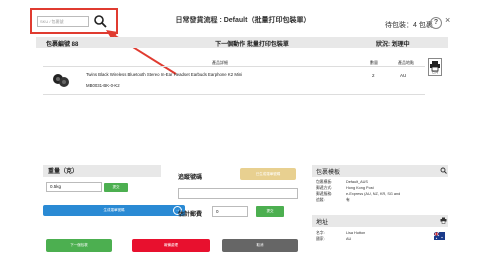 The height and width of the screenshot is (262, 486). Describe the element at coordinates (243, 20) in the screenshot. I see `page-title: 日常發貨流程 : Default（批量打印包裝單）` at that location.